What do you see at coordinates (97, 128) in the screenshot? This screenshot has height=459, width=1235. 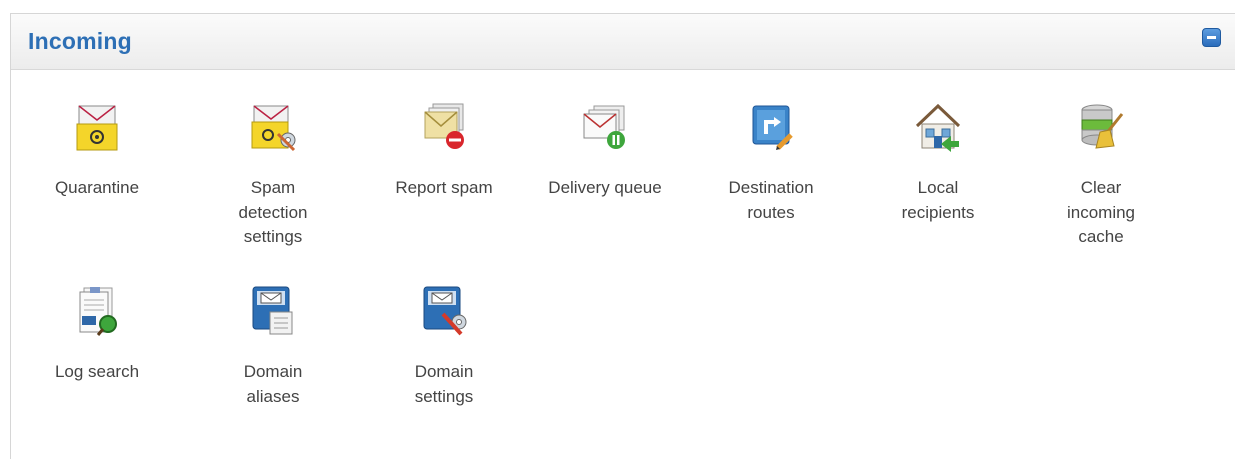 I see `quarantine-icon` at bounding box center [97, 128].